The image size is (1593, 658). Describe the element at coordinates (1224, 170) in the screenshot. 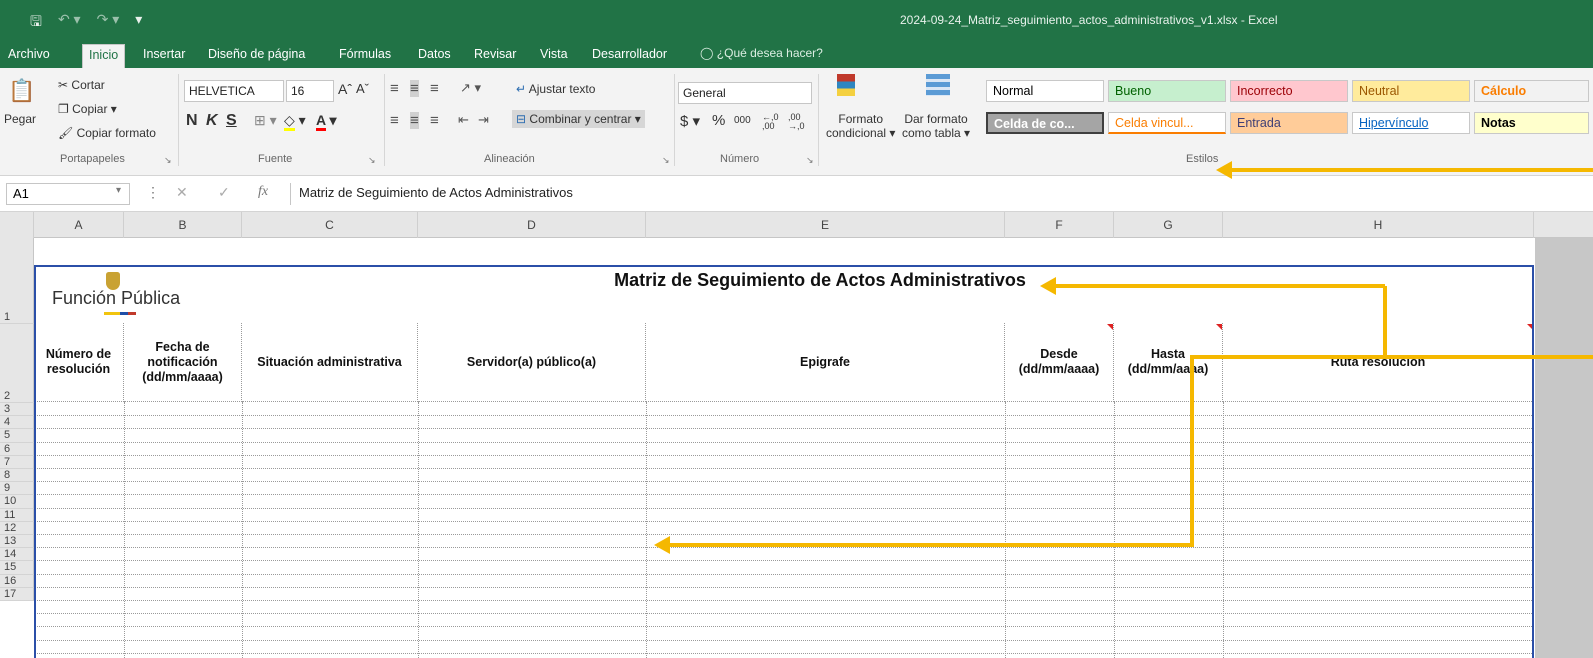

I see `arrowhead-styles` at that location.